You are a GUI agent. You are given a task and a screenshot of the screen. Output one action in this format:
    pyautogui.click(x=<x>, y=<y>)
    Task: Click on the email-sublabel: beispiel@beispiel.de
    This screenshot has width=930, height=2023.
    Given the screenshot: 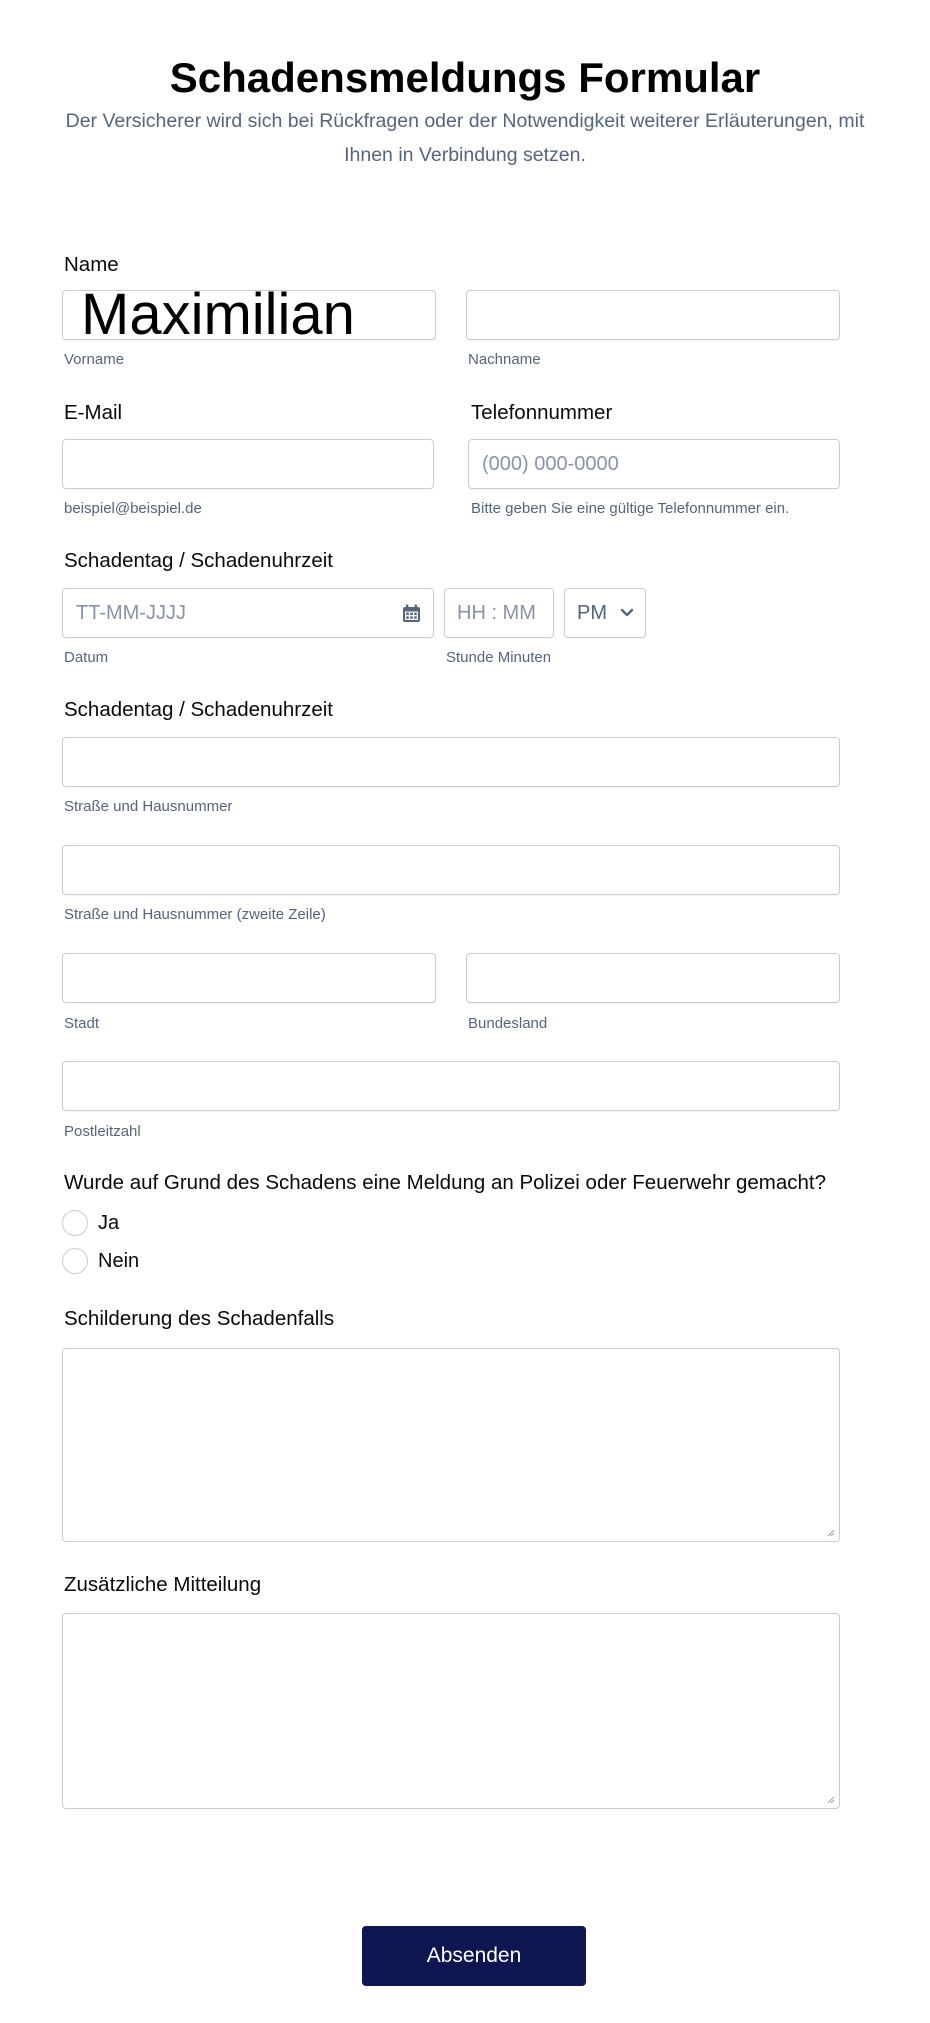 What is the action you would take?
    pyautogui.click(x=133, y=508)
    